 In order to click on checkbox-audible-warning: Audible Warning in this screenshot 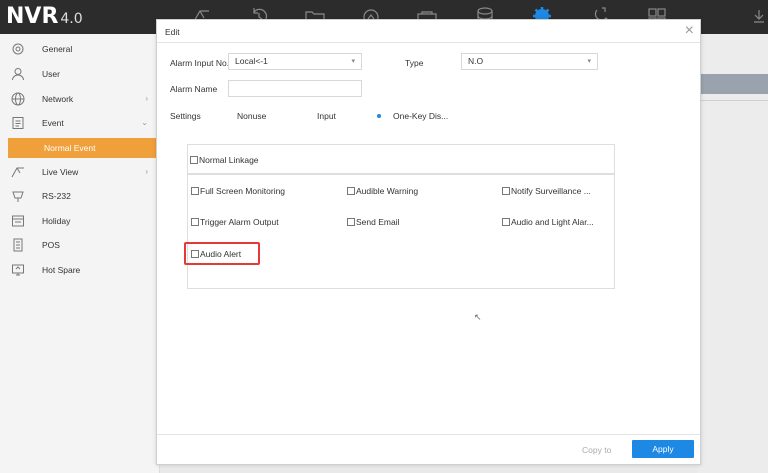, I will do `click(382, 191)`.